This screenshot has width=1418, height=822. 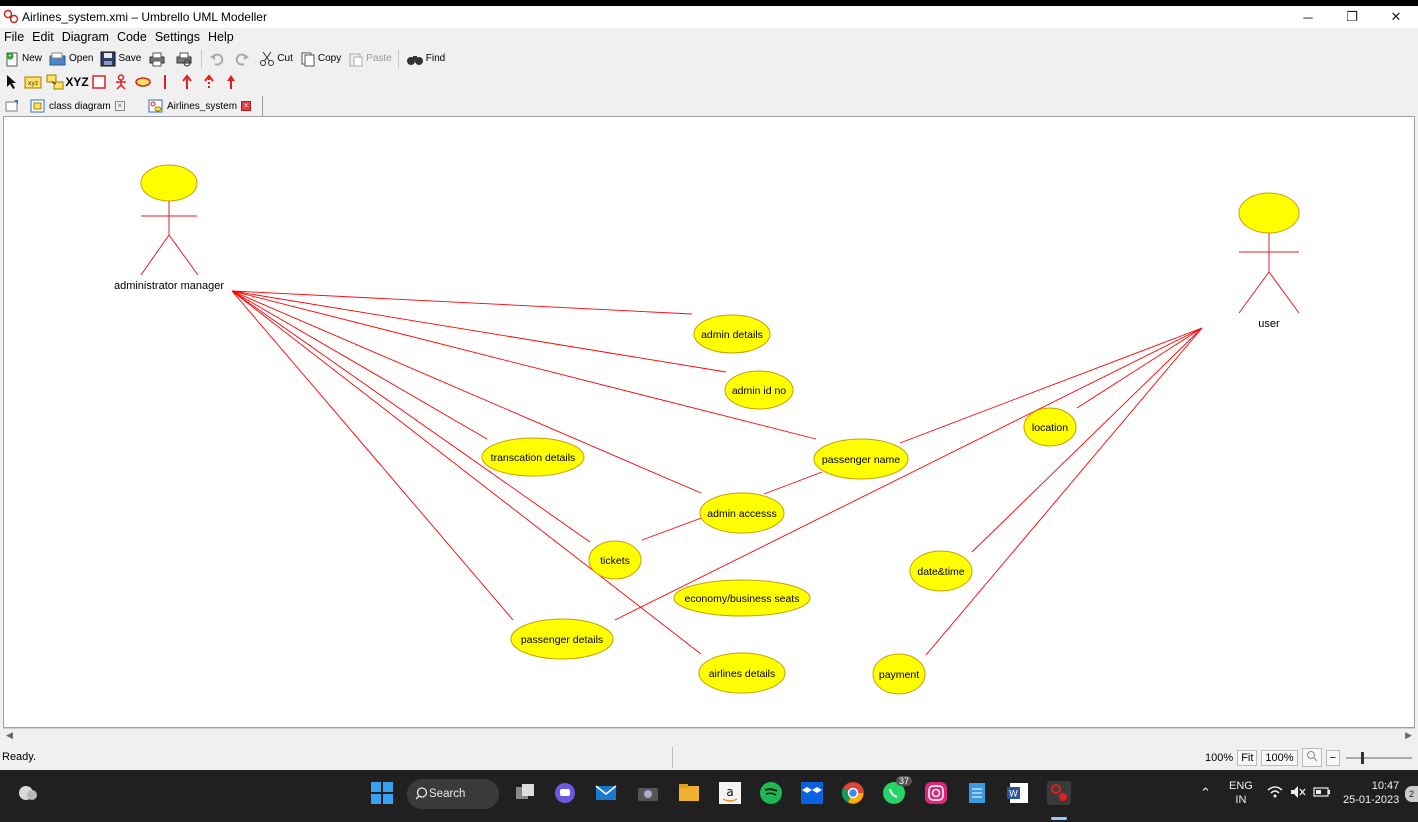 I want to click on windows-start-icon, so click(x=382, y=793).